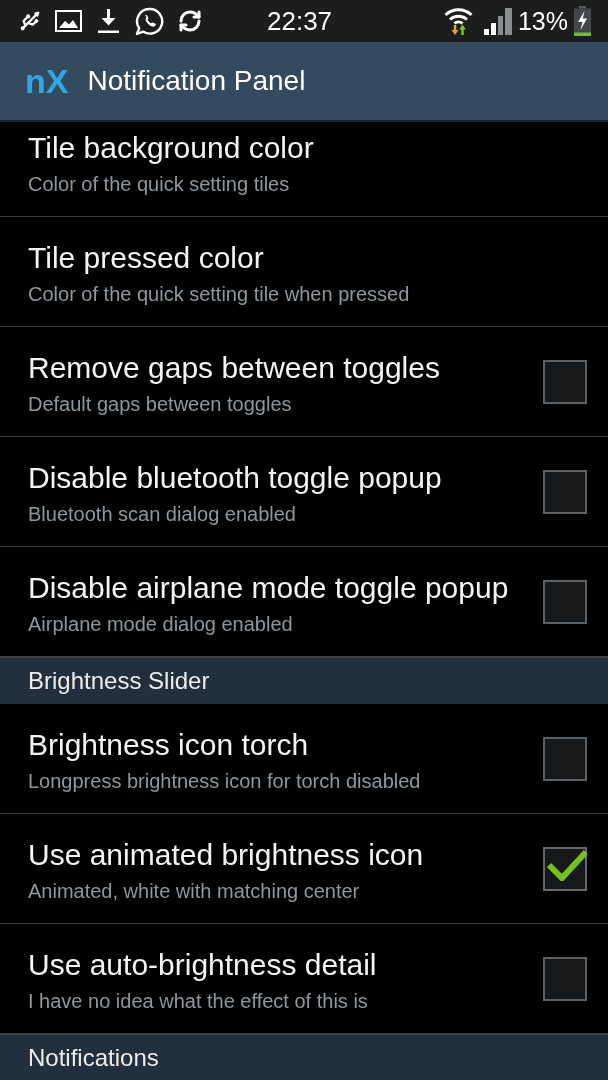  I want to click on setting-title: Disable airplane mode toggle popup, so click(269, 588).